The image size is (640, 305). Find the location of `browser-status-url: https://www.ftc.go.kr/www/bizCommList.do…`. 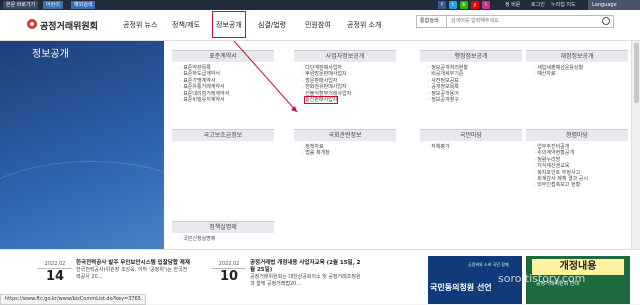

browser-status-url: https://www.ftc.go.kr/www/bizCommList.do… is located at coordinates (73, 299).